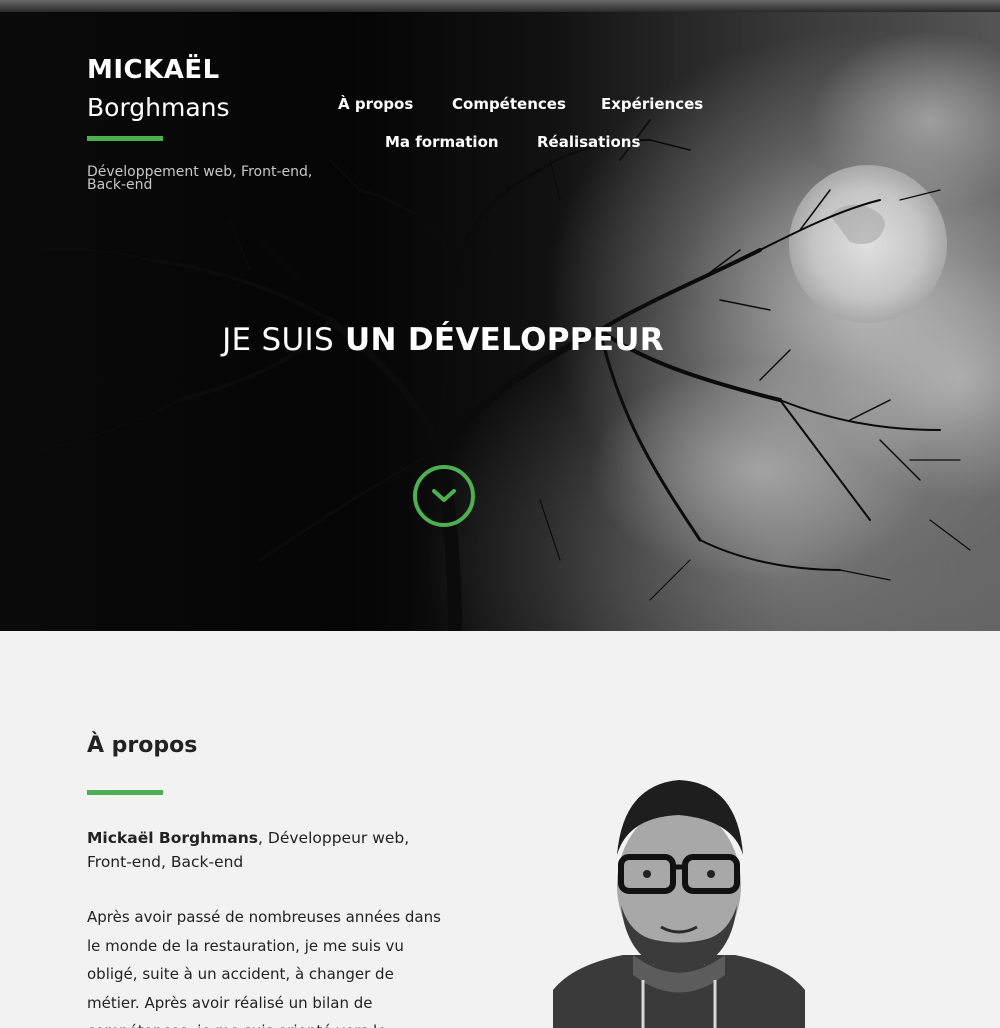 The image size is (1000, 1028). I want to click on nav-item-ma-formation: Ma formation, so click(442, 142).